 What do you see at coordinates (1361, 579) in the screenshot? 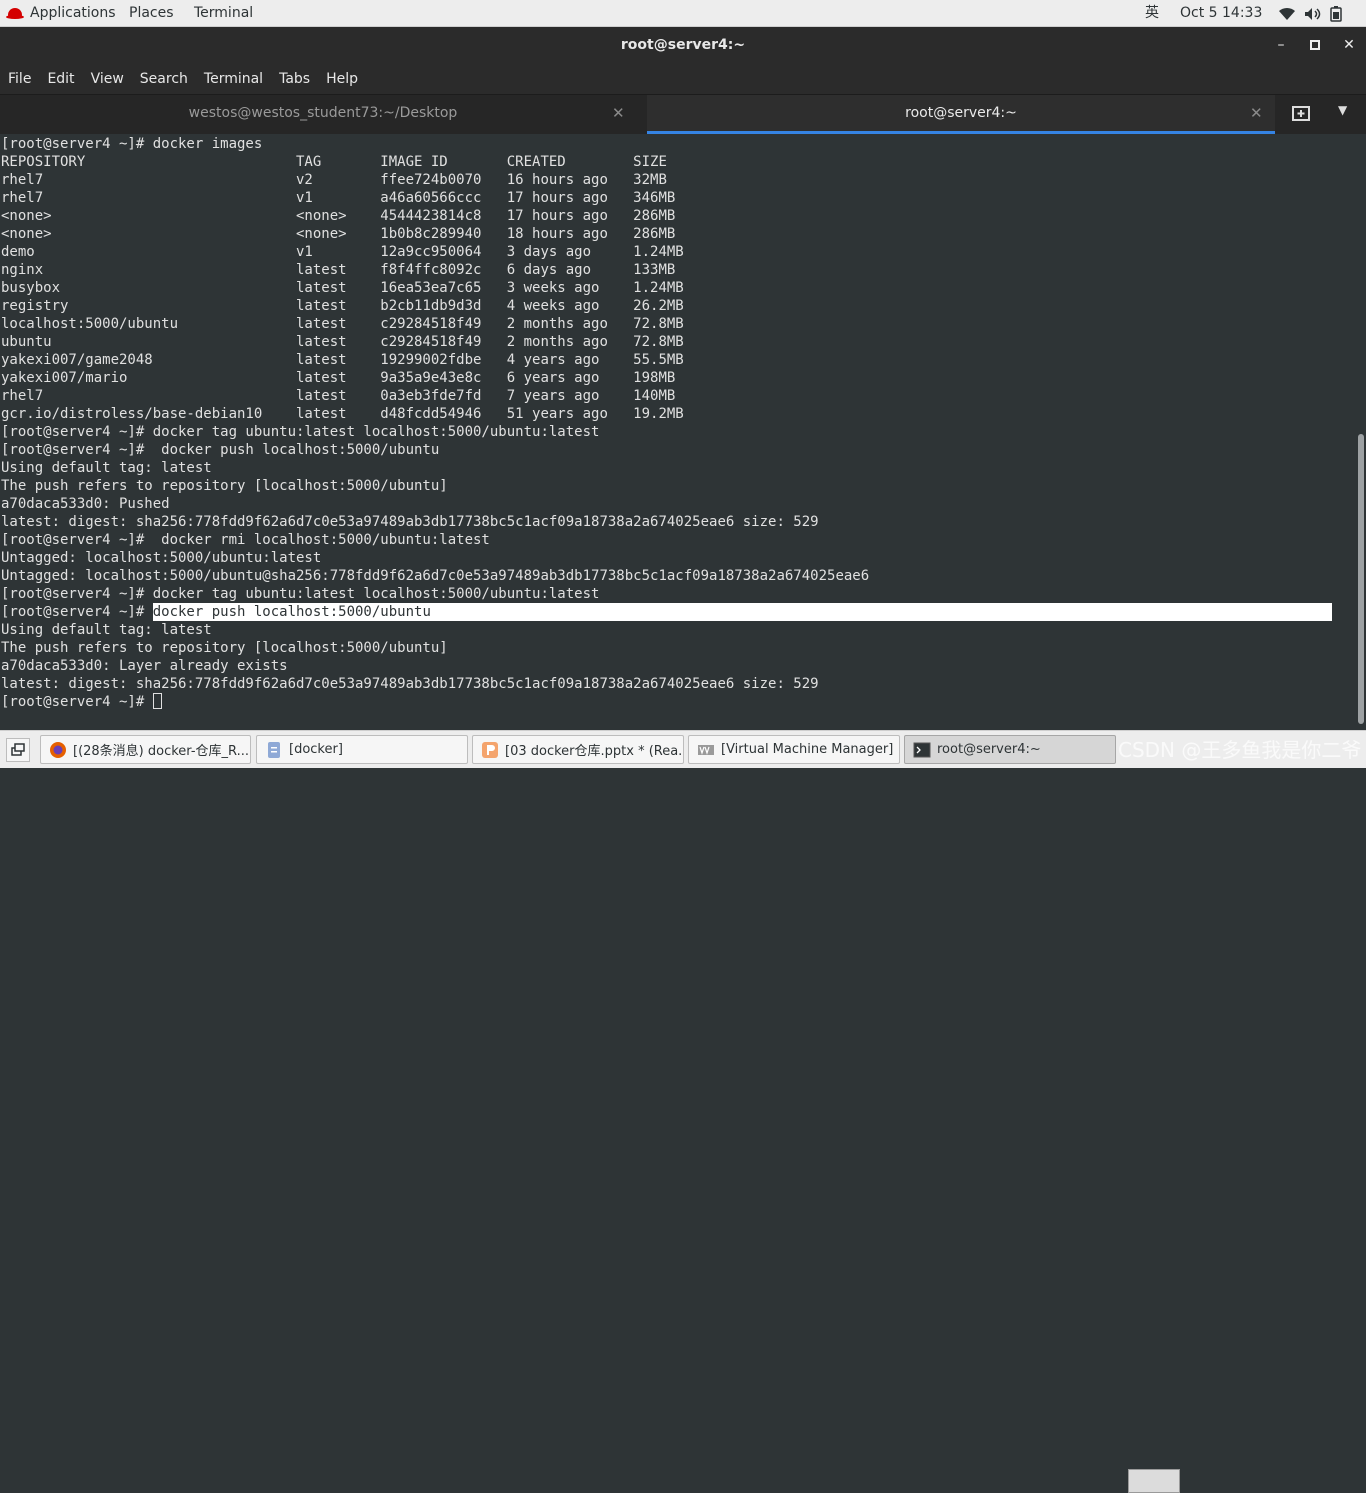
I see `scrollbar-thumb` at bounding box center [1361, 579].